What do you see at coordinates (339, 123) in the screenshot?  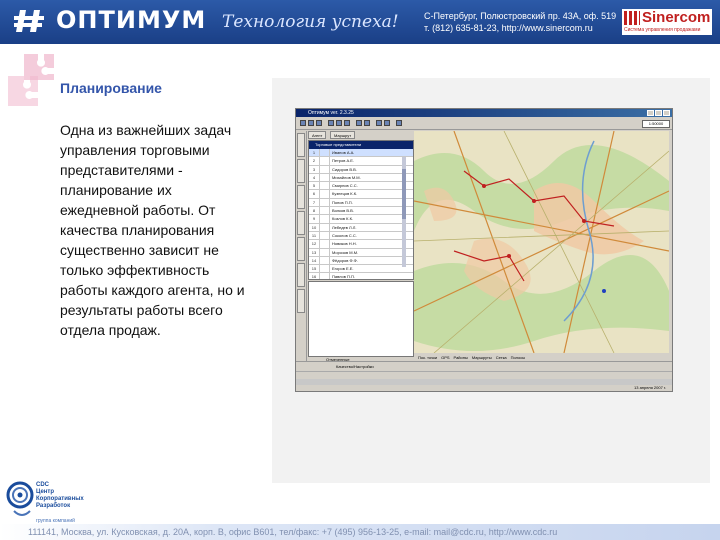 I see `zoom-out-icon` at bounding box center [339, 123].